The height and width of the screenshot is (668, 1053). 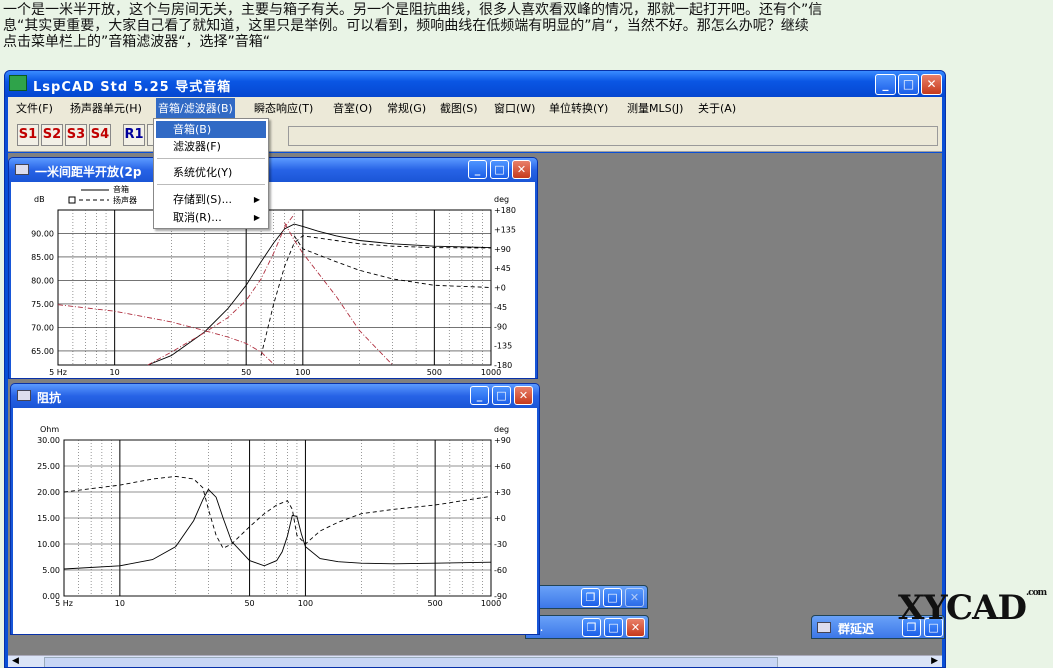 I want to click on y-tick-label: 20.00, so click(x=48, y=492).